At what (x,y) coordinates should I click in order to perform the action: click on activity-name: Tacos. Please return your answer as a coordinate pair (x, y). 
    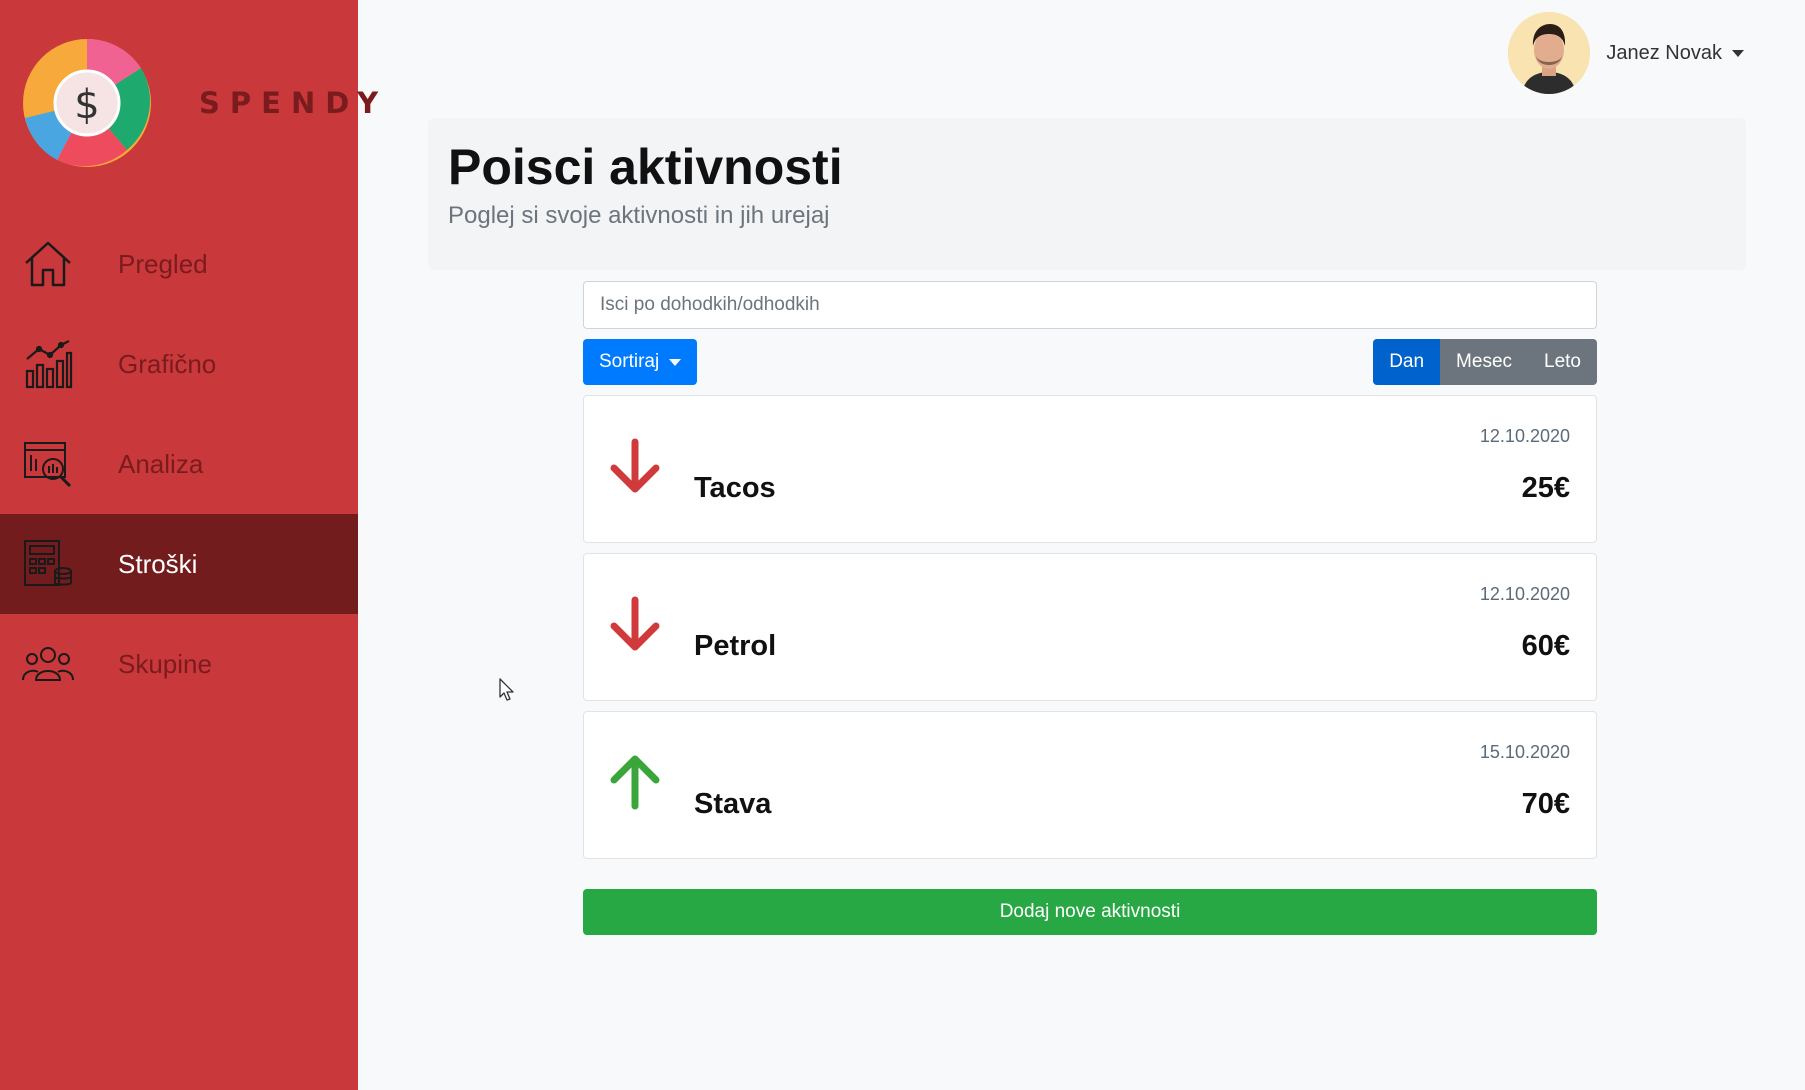
    Looking at the image, I should click on (735, 488).